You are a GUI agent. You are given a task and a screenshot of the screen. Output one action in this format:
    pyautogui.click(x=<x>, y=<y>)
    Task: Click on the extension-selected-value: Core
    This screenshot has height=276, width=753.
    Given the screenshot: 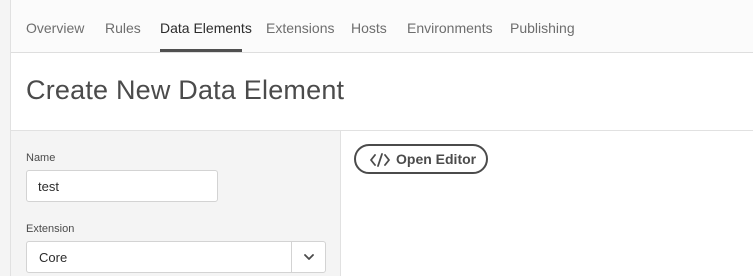 What is the action you would take?
    pyautogui.click(x=53, y=257)
    